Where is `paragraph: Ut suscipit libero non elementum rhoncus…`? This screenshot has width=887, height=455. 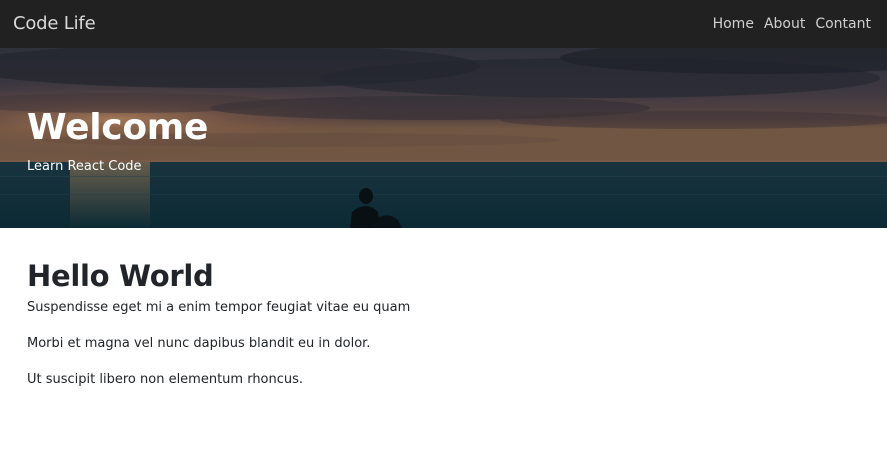
paragraph: Ut suscipit libero non elementum rhoncus… is located at coordinates (165, 379).